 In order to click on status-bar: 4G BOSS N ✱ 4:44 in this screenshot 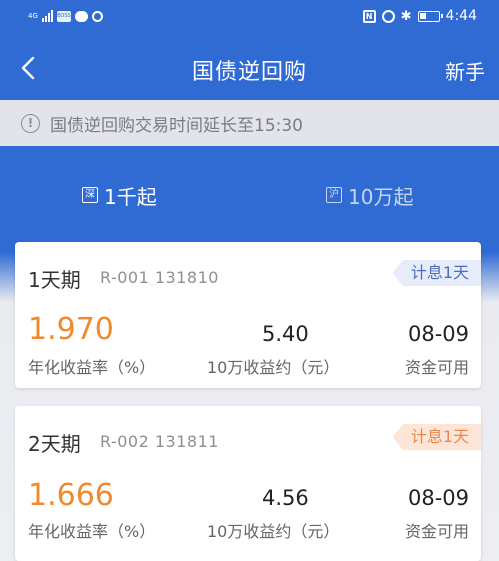, I will do `click(249, 18)`.